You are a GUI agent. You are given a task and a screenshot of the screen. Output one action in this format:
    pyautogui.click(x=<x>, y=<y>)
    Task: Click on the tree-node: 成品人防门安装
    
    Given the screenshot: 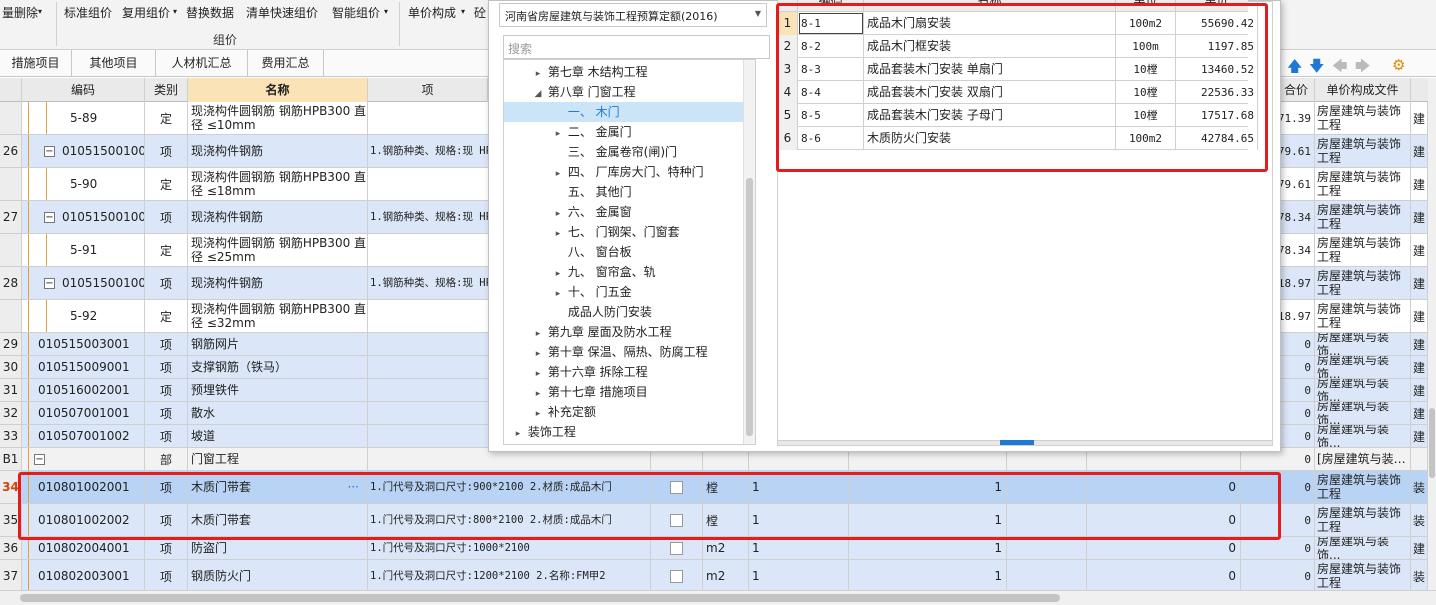 What is the action you would take?
    pyautogui.click(x=624, y=312)
    